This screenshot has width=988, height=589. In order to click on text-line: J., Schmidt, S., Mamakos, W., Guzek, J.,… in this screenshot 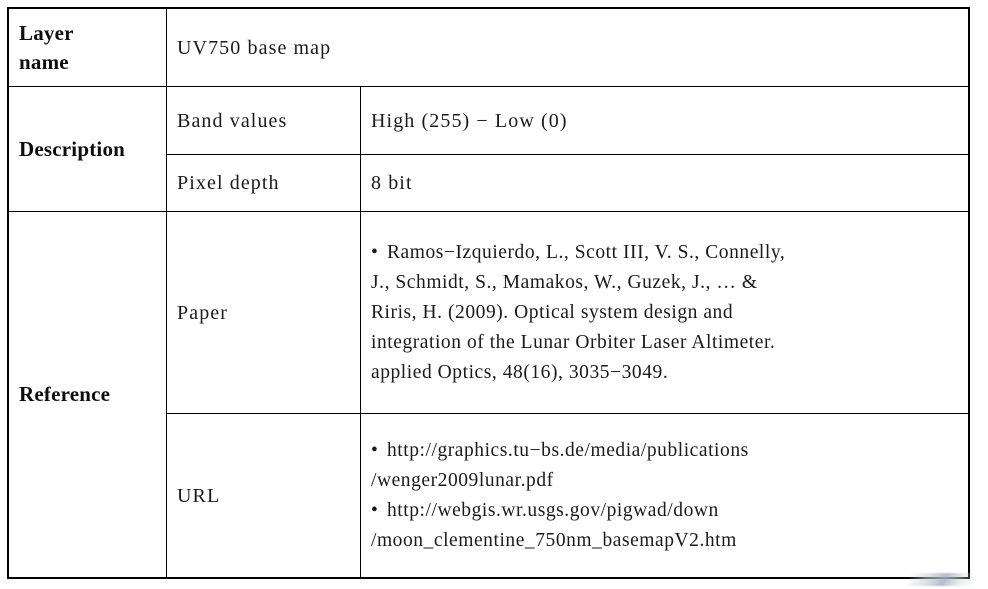, I will do `click(564, 282)`.